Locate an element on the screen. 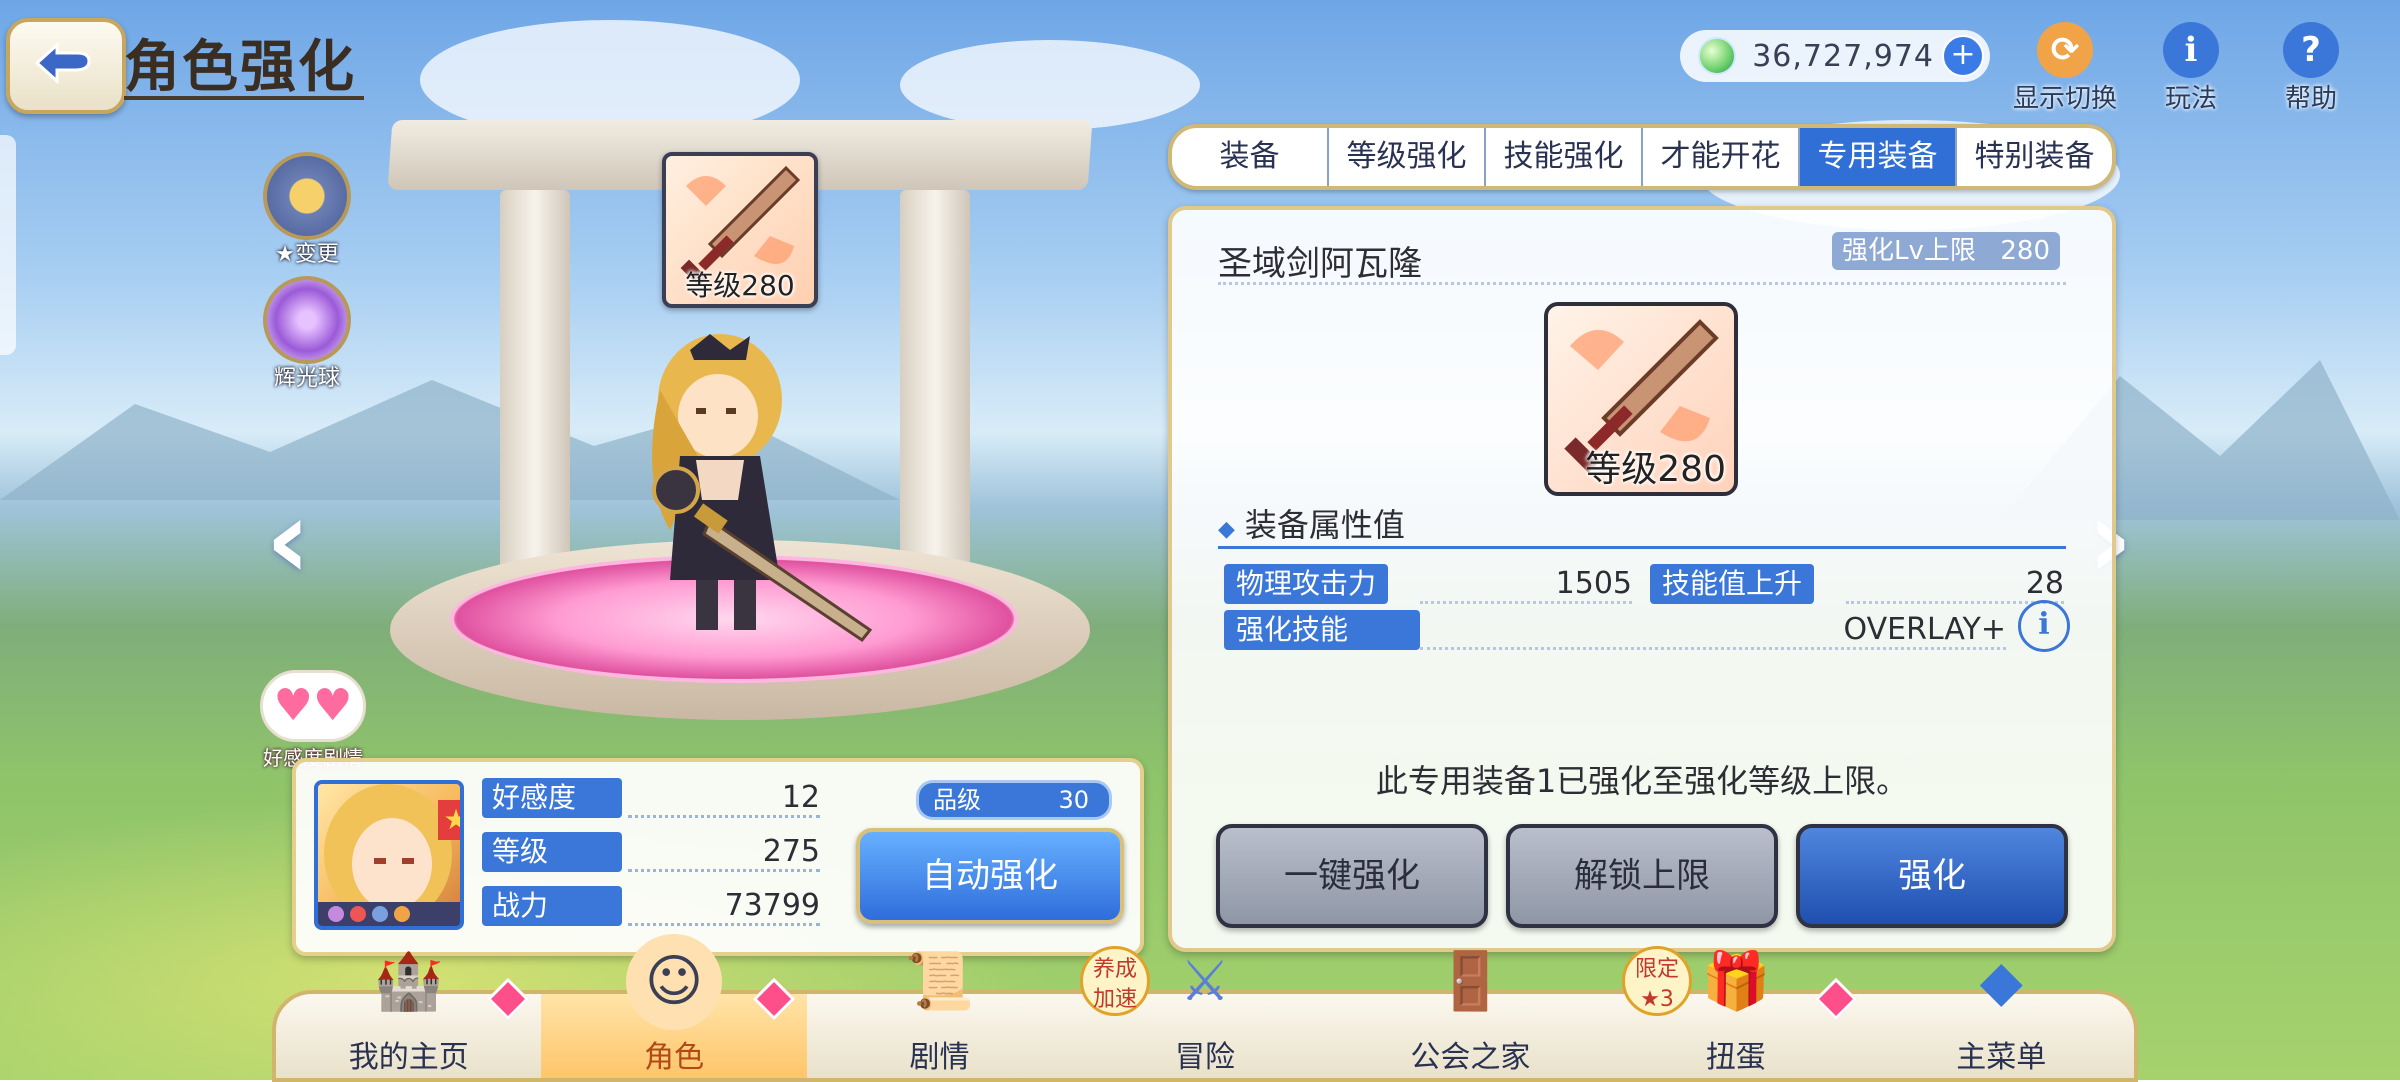 This screenshot has width=2400, height=1082. back-button is located at coordinates (66, 66).